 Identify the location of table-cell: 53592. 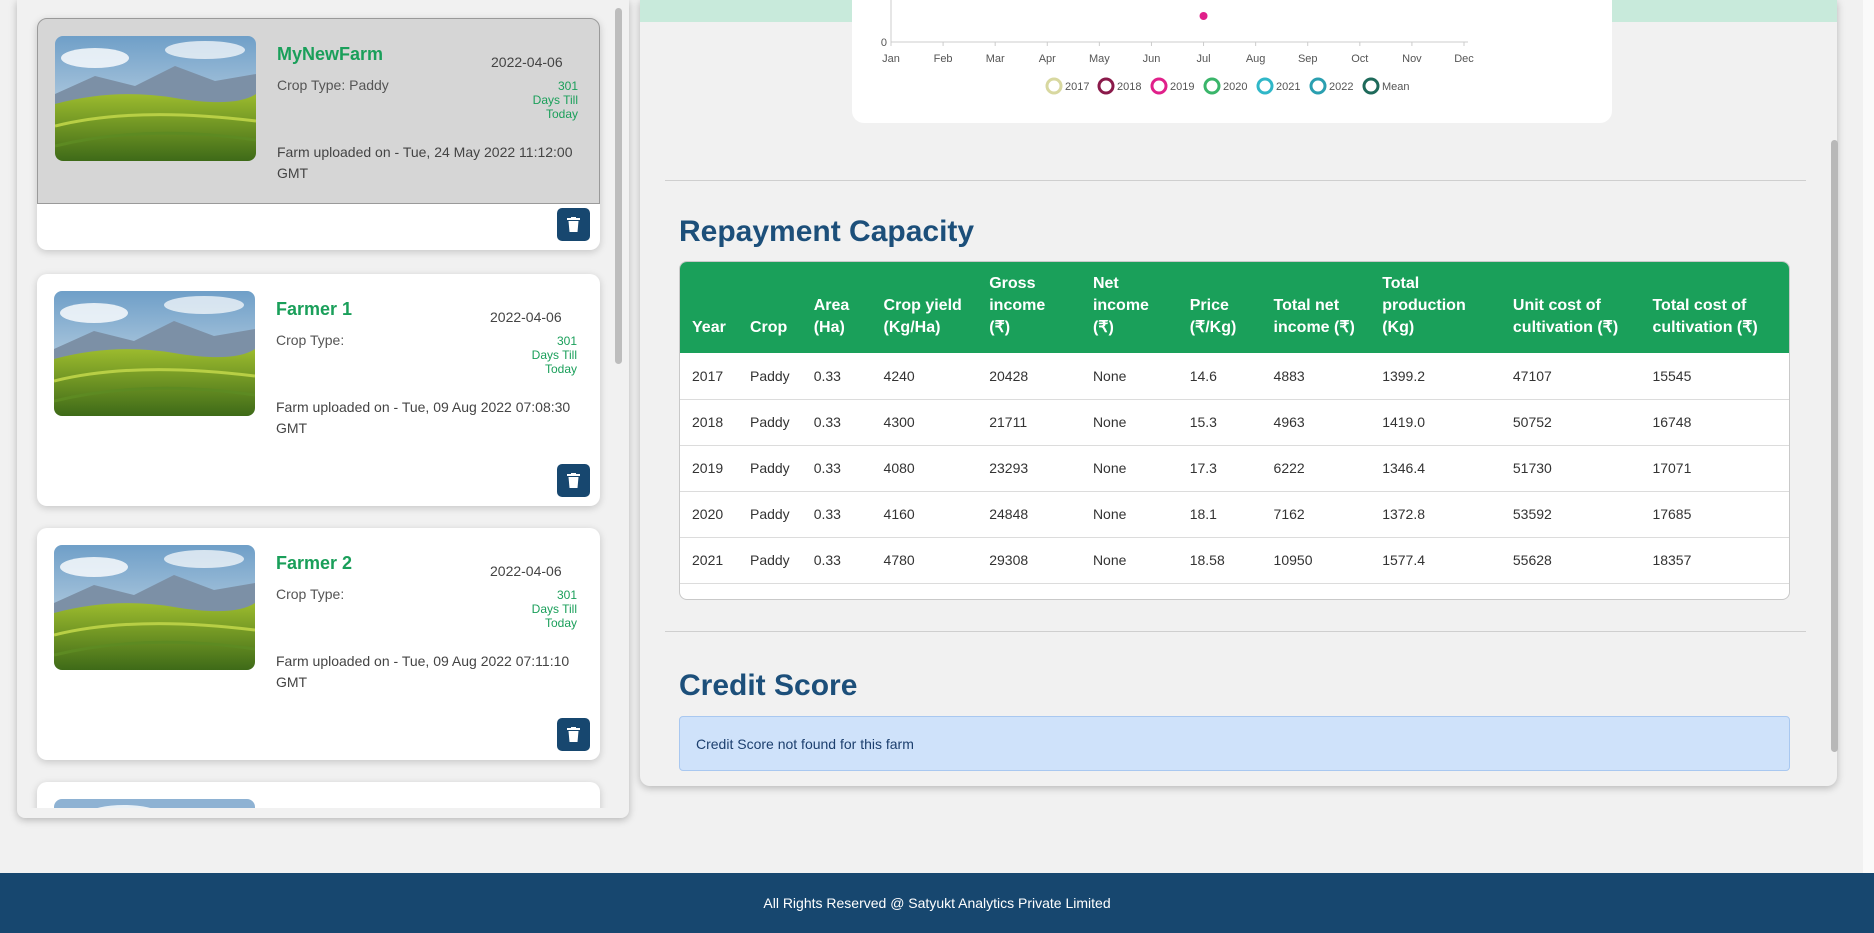
(1570, 514).